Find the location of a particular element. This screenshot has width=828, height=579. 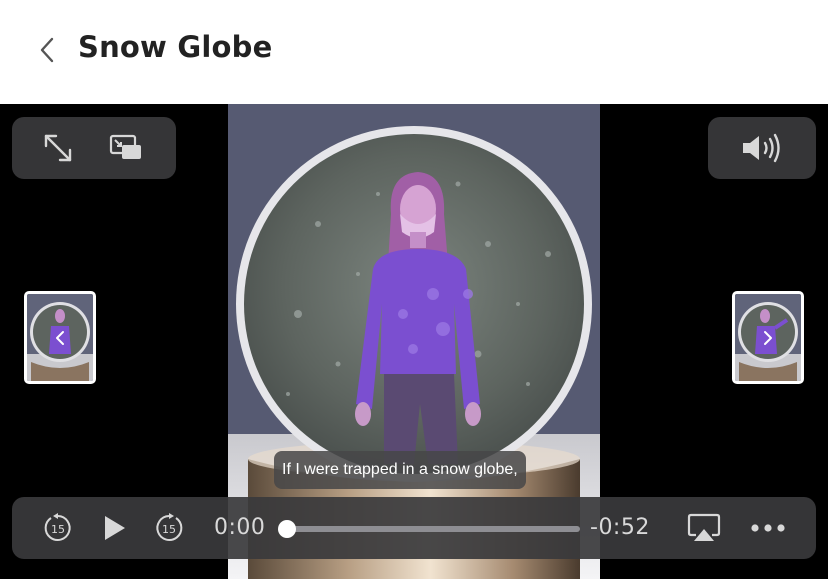

skip-back-15-icon: 15 is located at coordinates (57, 527).